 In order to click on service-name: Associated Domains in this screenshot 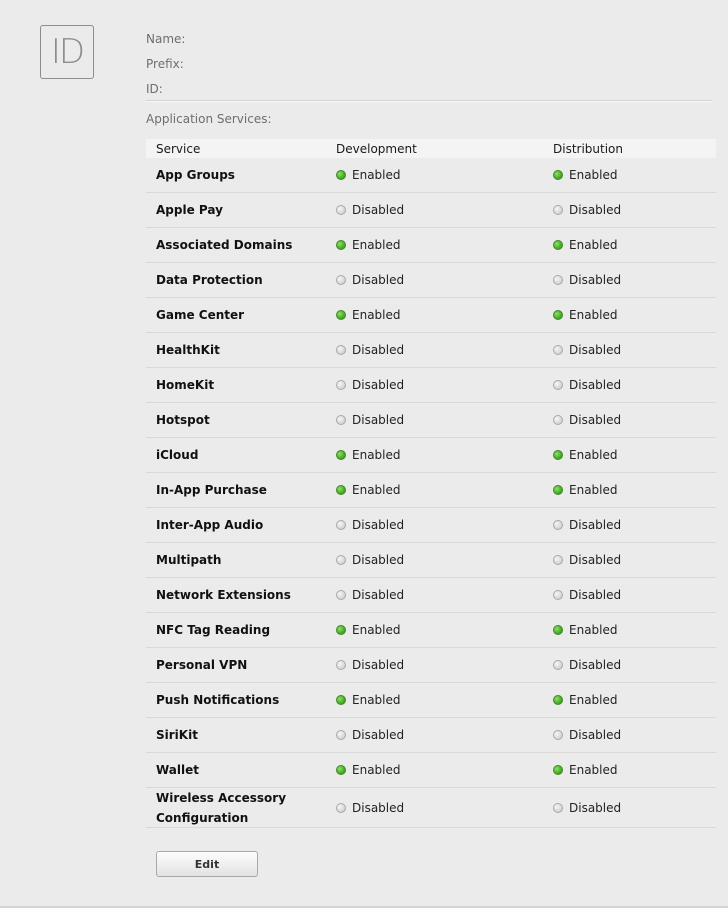, I will do `click(224, 245)`.